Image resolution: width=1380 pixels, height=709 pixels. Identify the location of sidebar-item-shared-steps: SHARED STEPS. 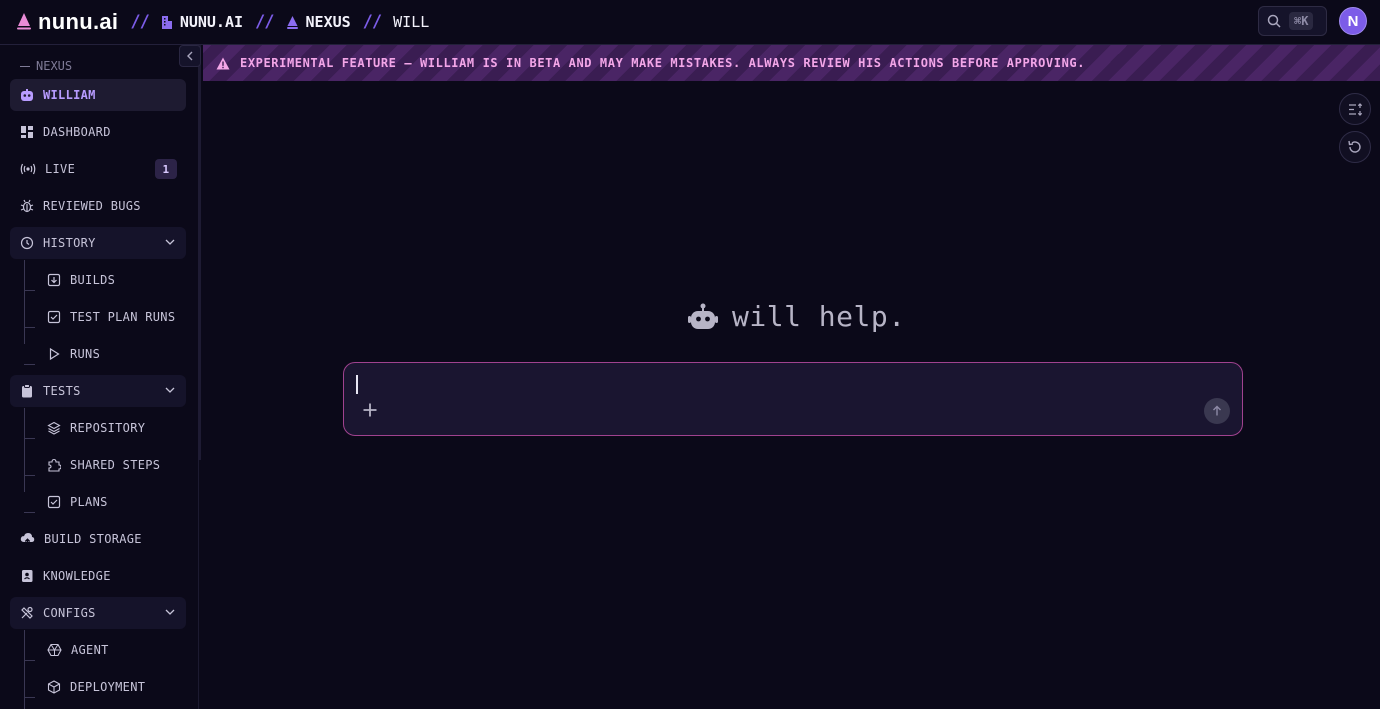
(103, 465).